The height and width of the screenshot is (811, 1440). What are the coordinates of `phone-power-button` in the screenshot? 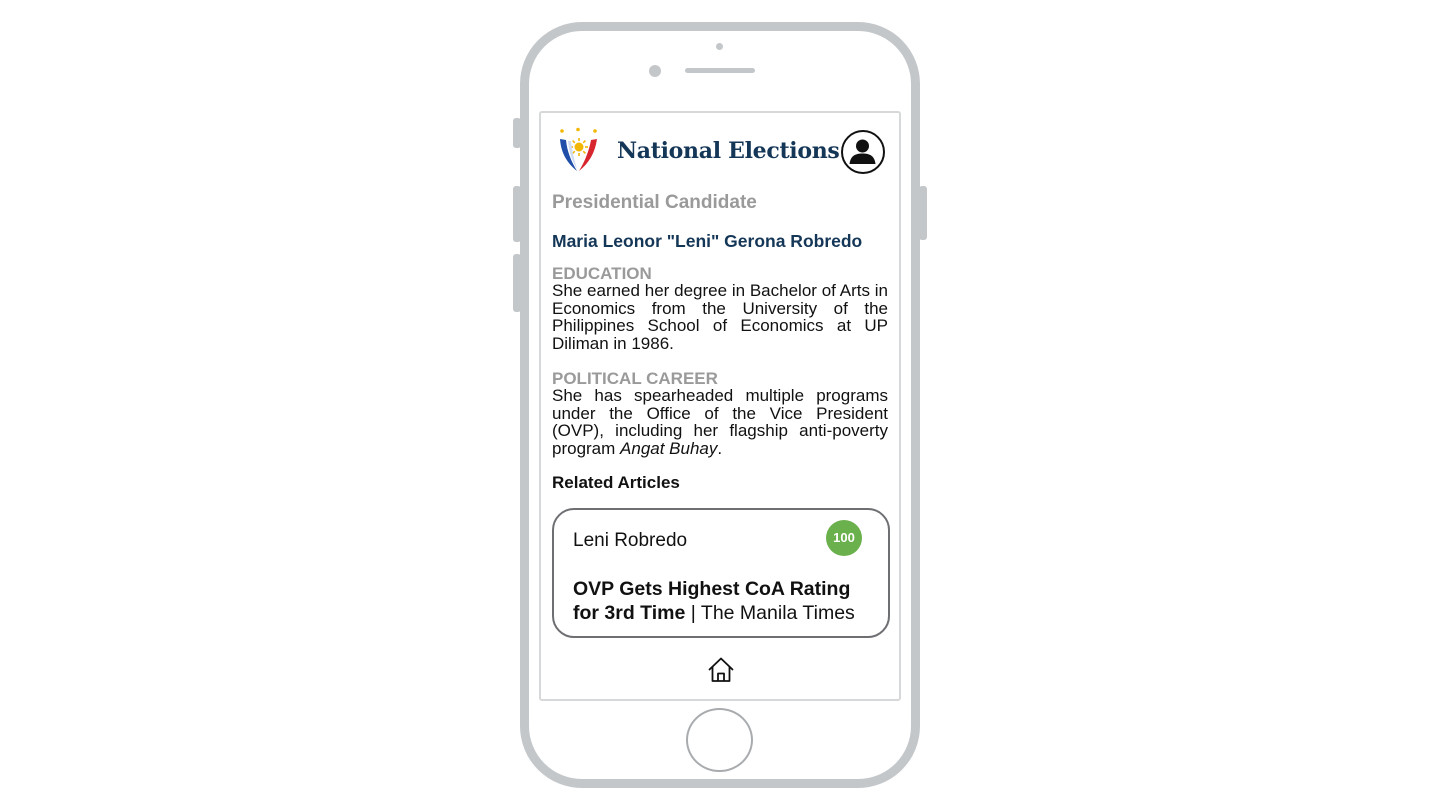 It's located at (923, 213).